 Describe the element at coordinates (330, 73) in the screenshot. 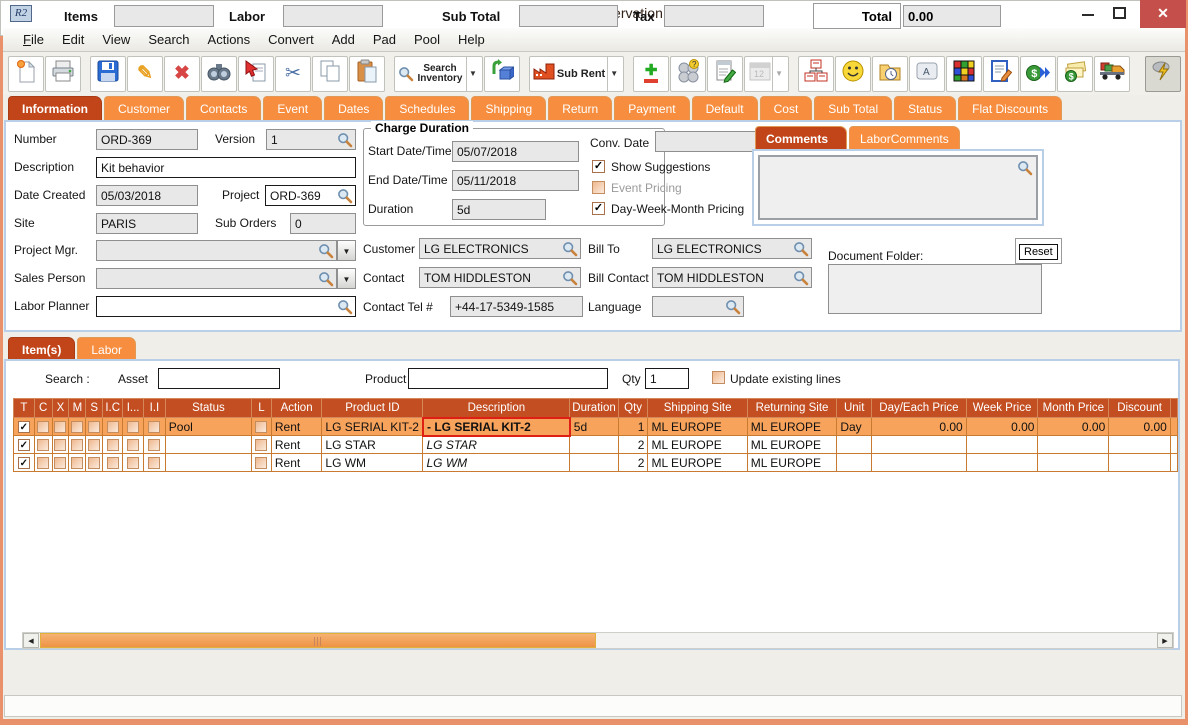

I see `copy-button` at that location.